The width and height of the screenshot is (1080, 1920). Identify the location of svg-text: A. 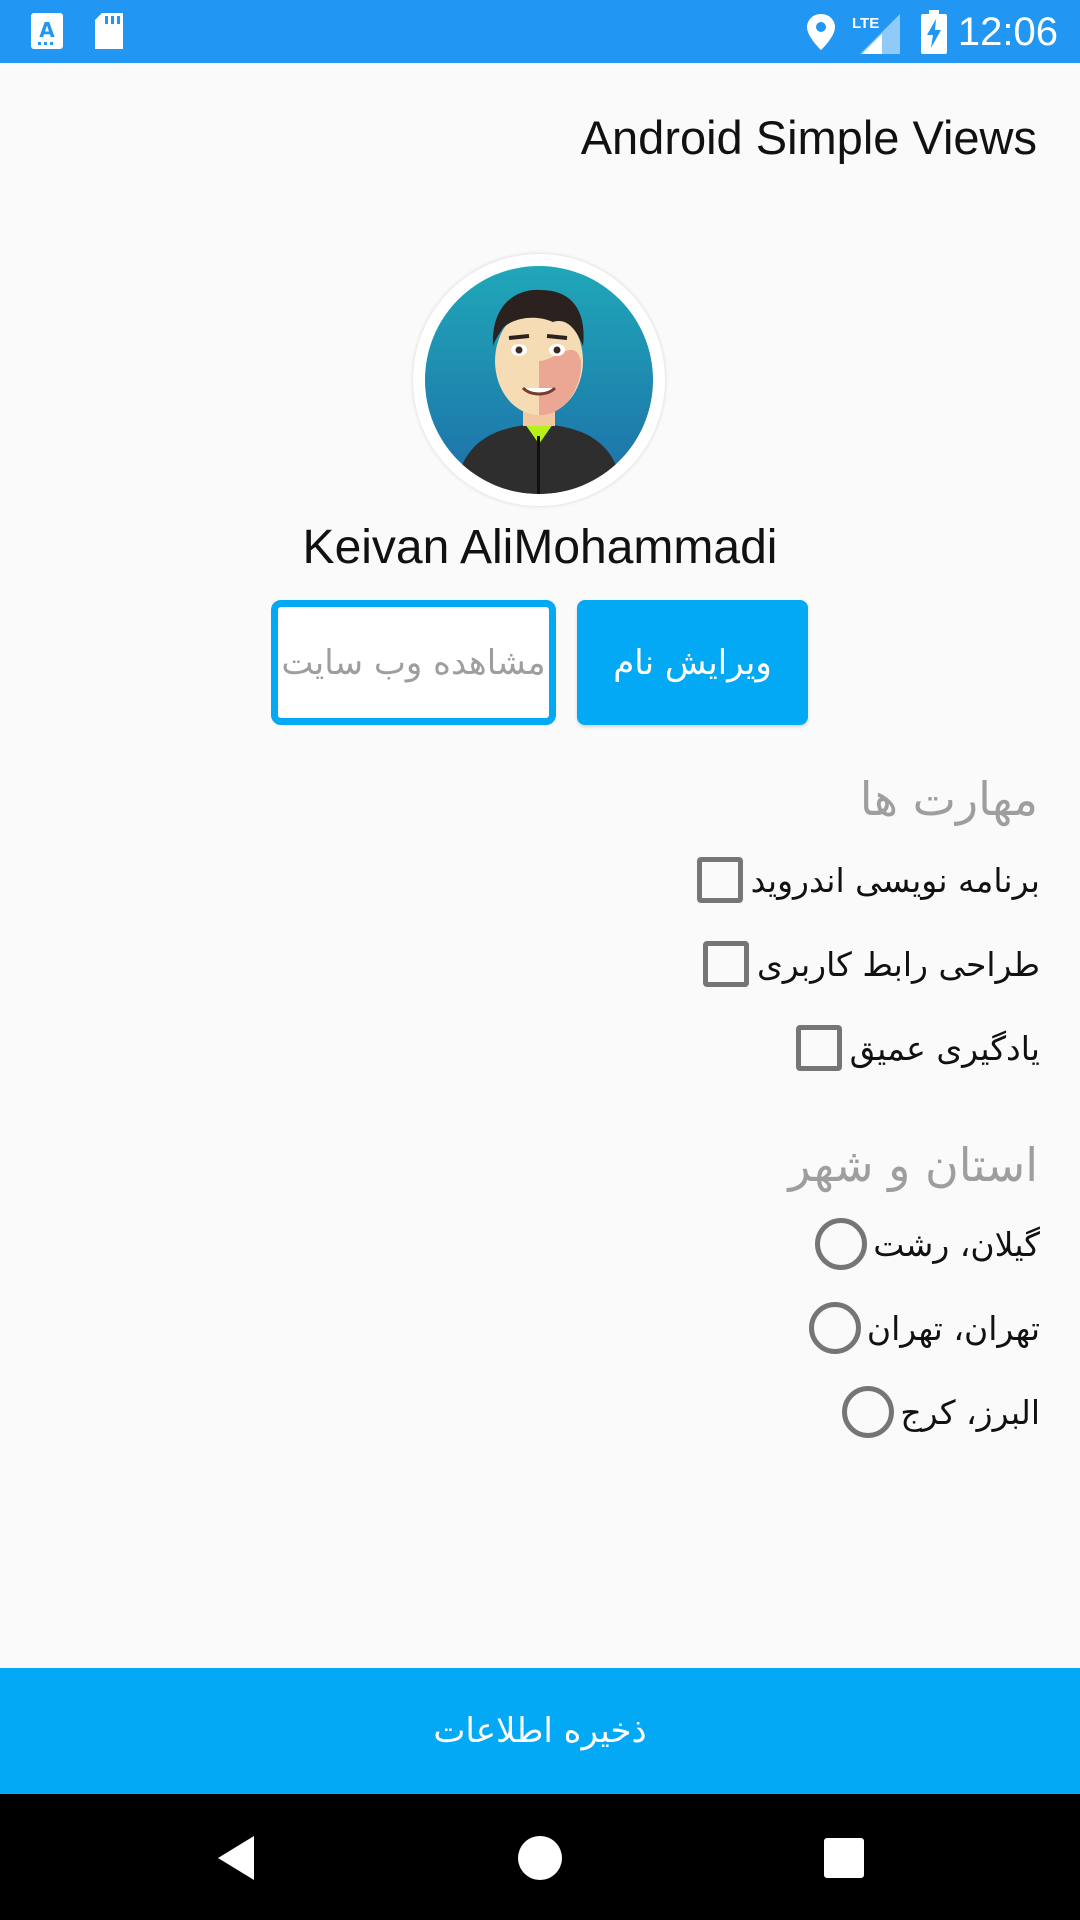
(47, 30).